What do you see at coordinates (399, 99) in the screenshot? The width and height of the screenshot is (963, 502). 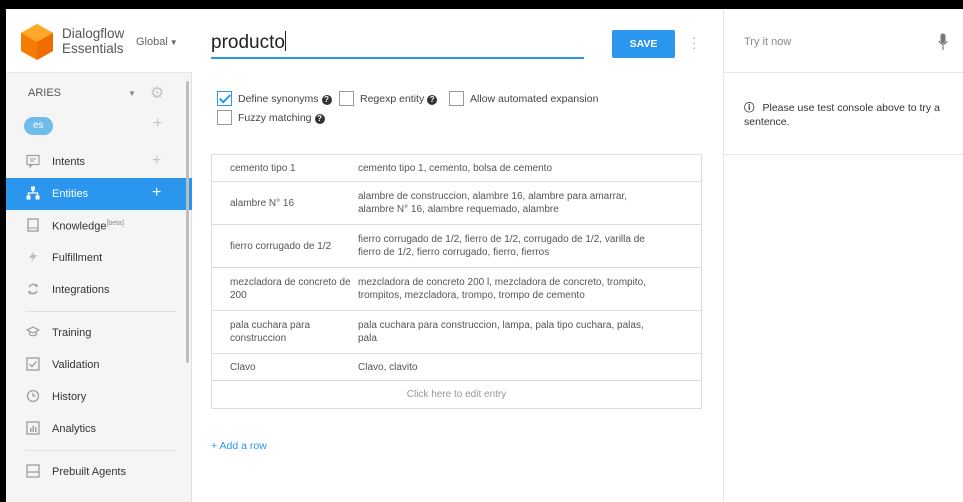 I see `regexp-text: Regexp entity?` at bounding box center [399, 99].